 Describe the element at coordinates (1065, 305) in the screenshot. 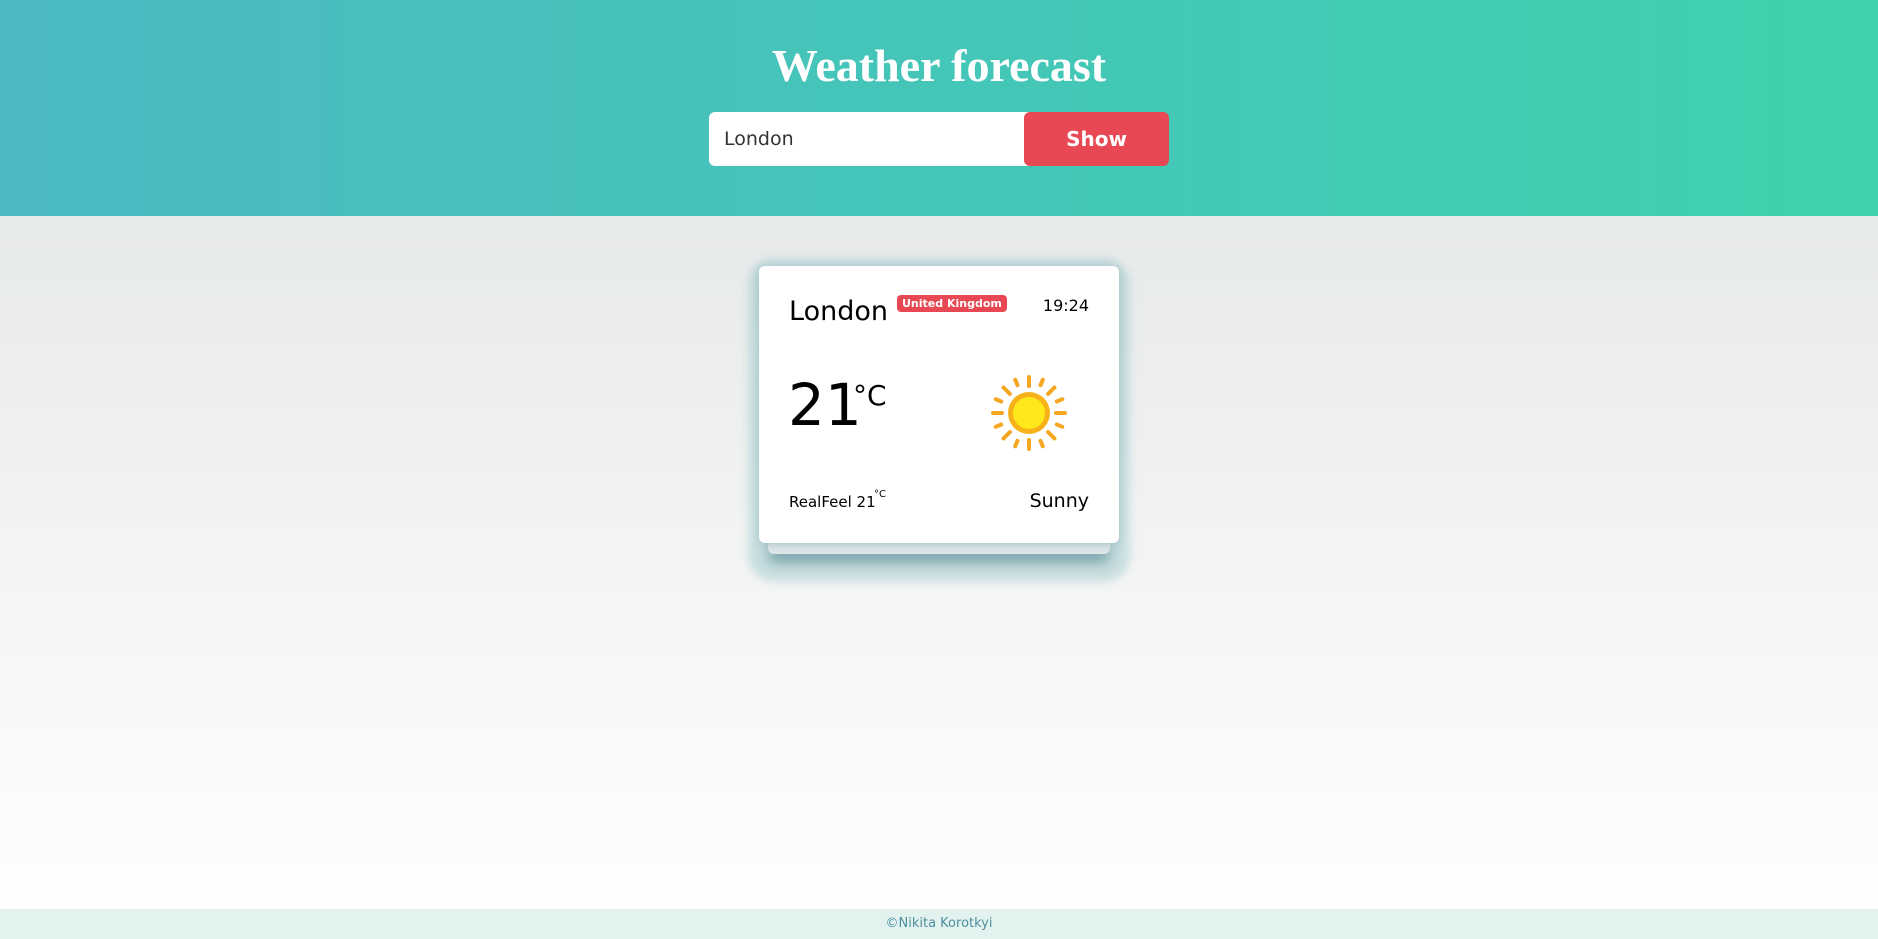

I see `local-time: 19:24` at that location.